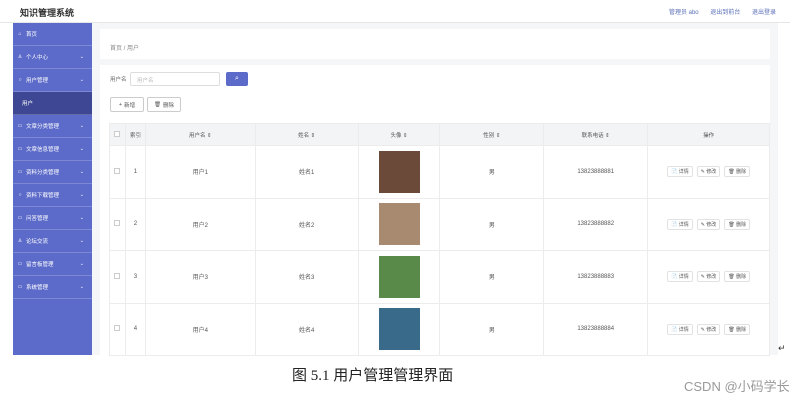 This screenshot has width=812, height=401. Describe the element at coordinates (37, 58) in the screenshot. I see `sidebar-item-label: 个人中心` at that location.